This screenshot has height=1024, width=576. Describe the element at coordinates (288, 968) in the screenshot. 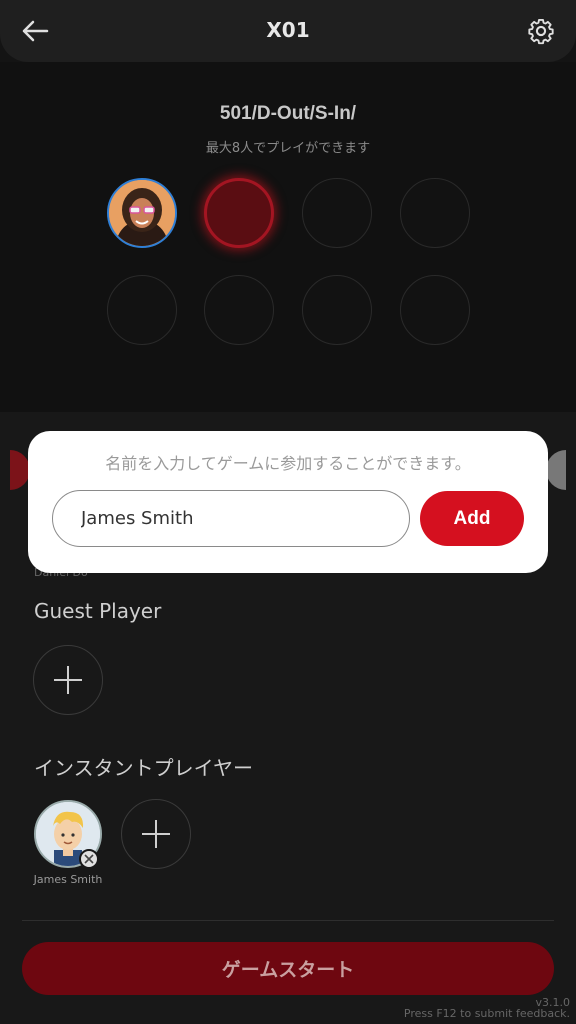

I see `game-start-button: ゲームスタート` at that location.